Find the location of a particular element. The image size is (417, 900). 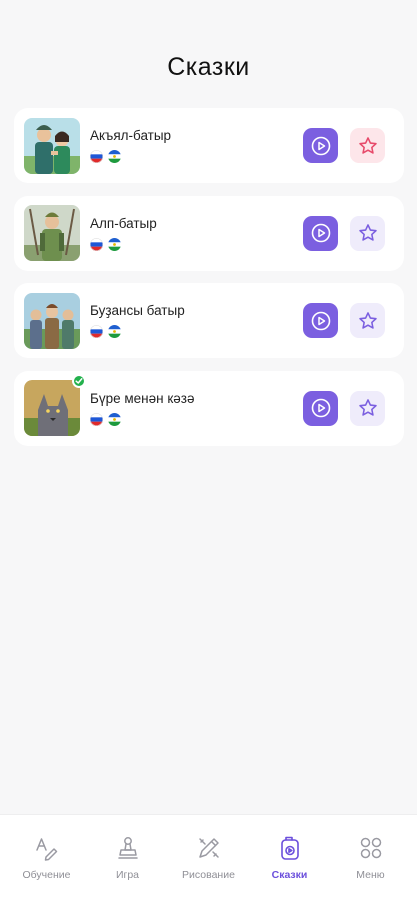

tale-title: Бүре менән кәзә is located at coordinates (142, 398).